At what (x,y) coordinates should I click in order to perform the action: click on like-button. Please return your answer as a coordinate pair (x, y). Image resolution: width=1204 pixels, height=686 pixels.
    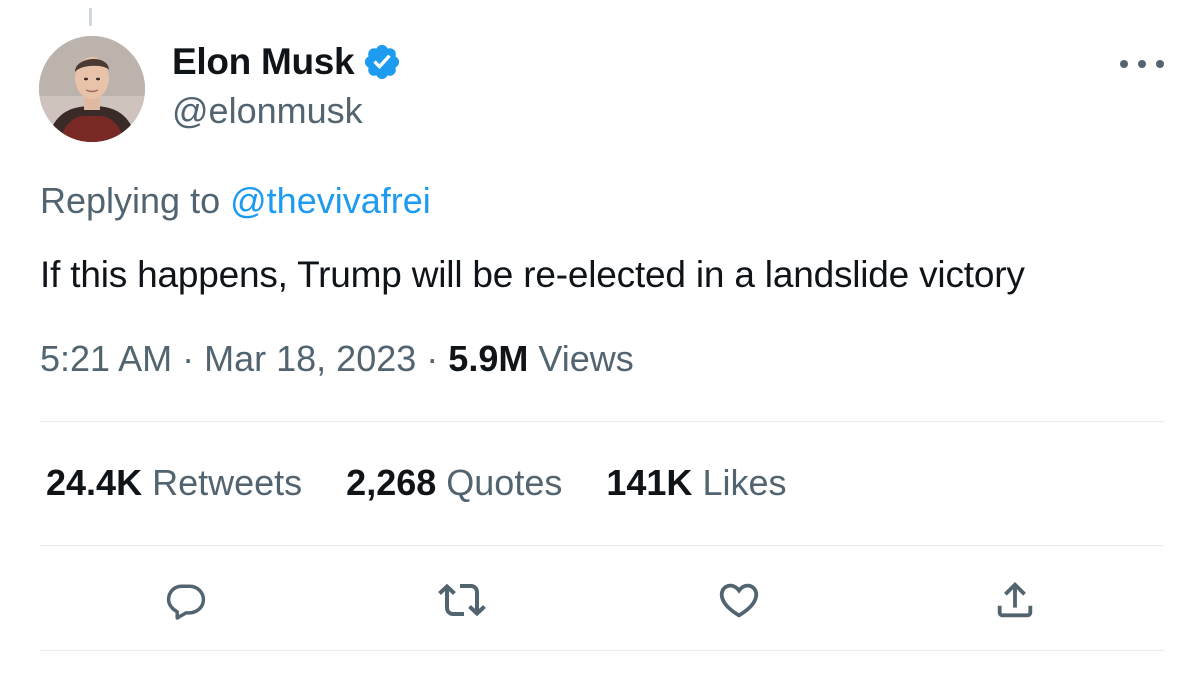
    Looking at the image, I should click on (739, 600).